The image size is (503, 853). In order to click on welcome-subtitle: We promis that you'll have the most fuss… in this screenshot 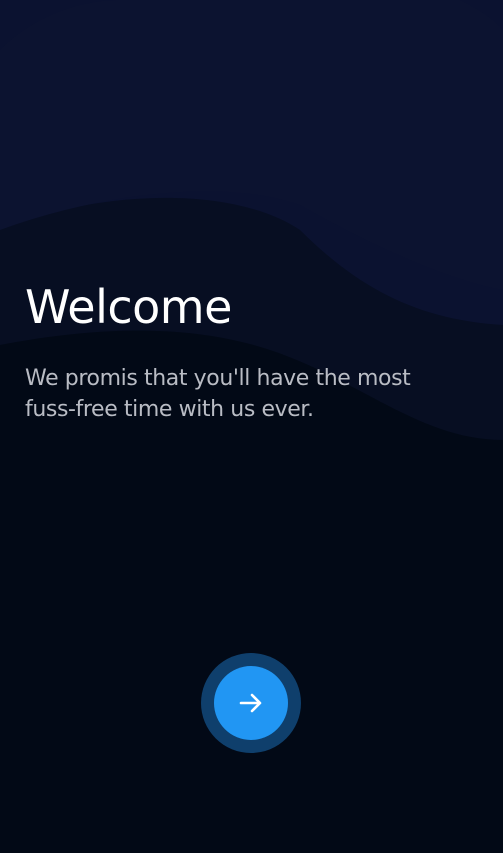, I will do `click(218, 394)`.